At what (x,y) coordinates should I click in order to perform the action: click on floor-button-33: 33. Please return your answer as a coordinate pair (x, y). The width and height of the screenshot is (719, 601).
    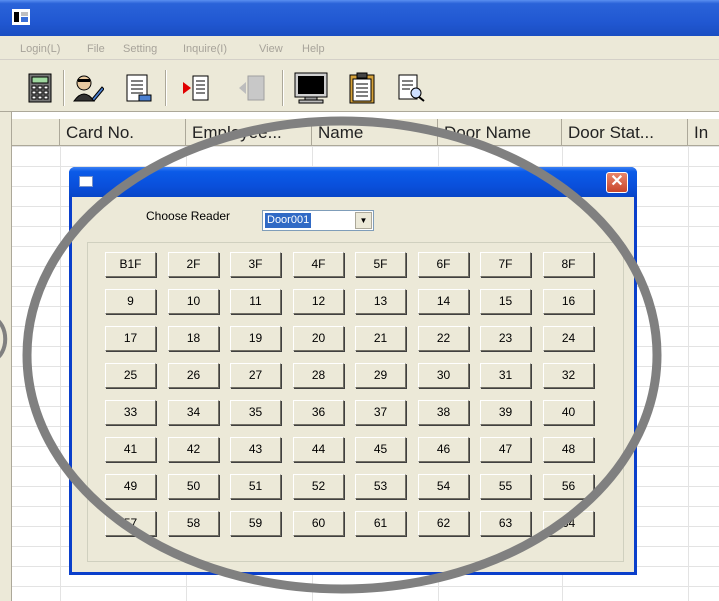
    Looking at the image, I should click on (130, 412).